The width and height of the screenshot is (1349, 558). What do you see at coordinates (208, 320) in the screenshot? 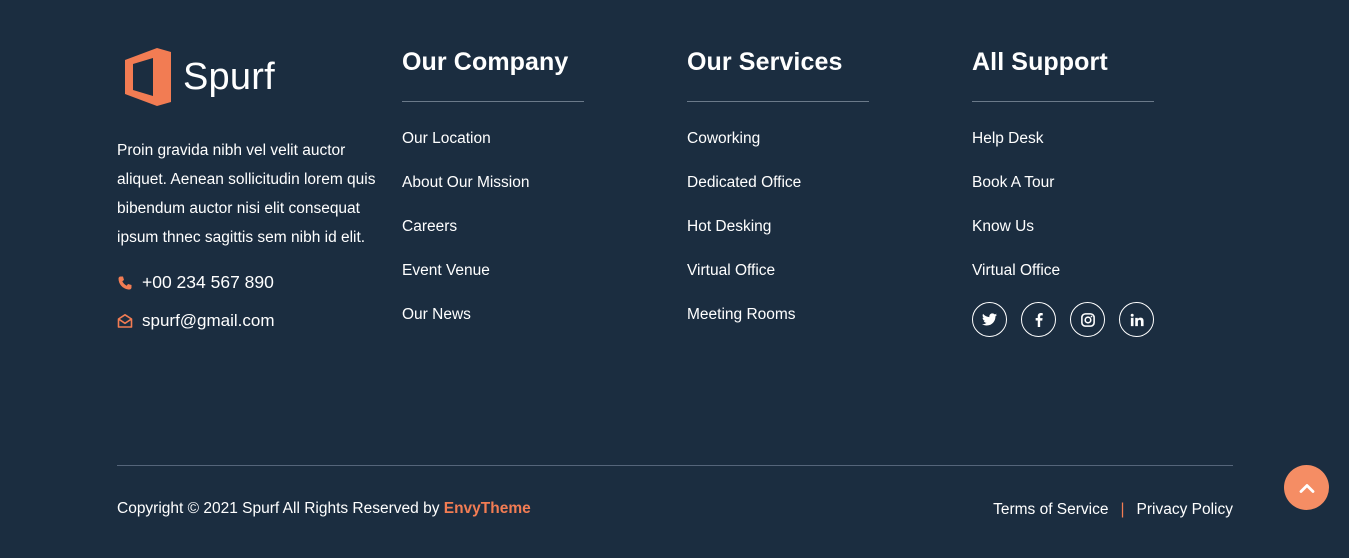
I see `email-address: spurf@gmail.com` at bounding box center [208, 320].